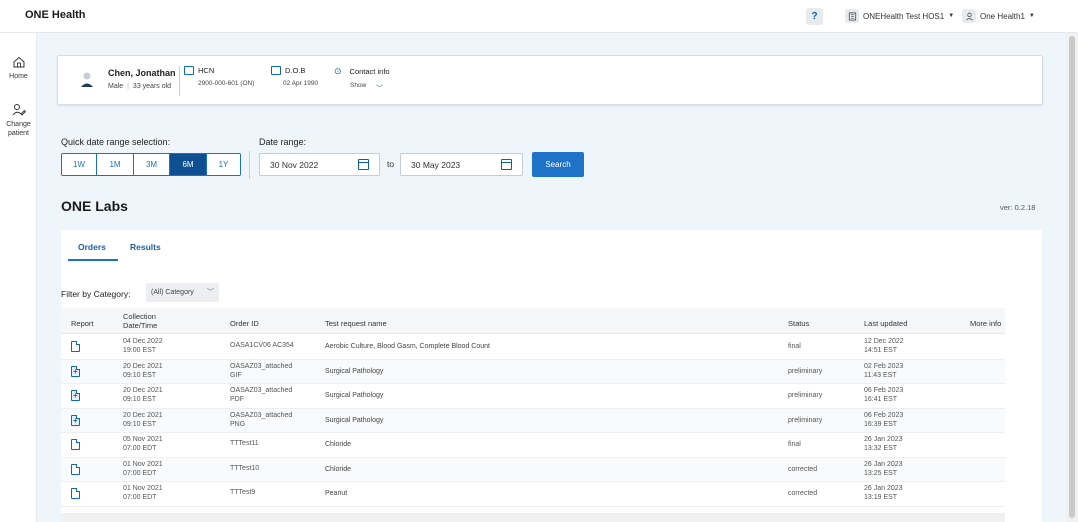  What do you see at coordinates (223, 164) in the screenshot?
I see `range-1y-button: 1Y` at bounding box center [223, 164].